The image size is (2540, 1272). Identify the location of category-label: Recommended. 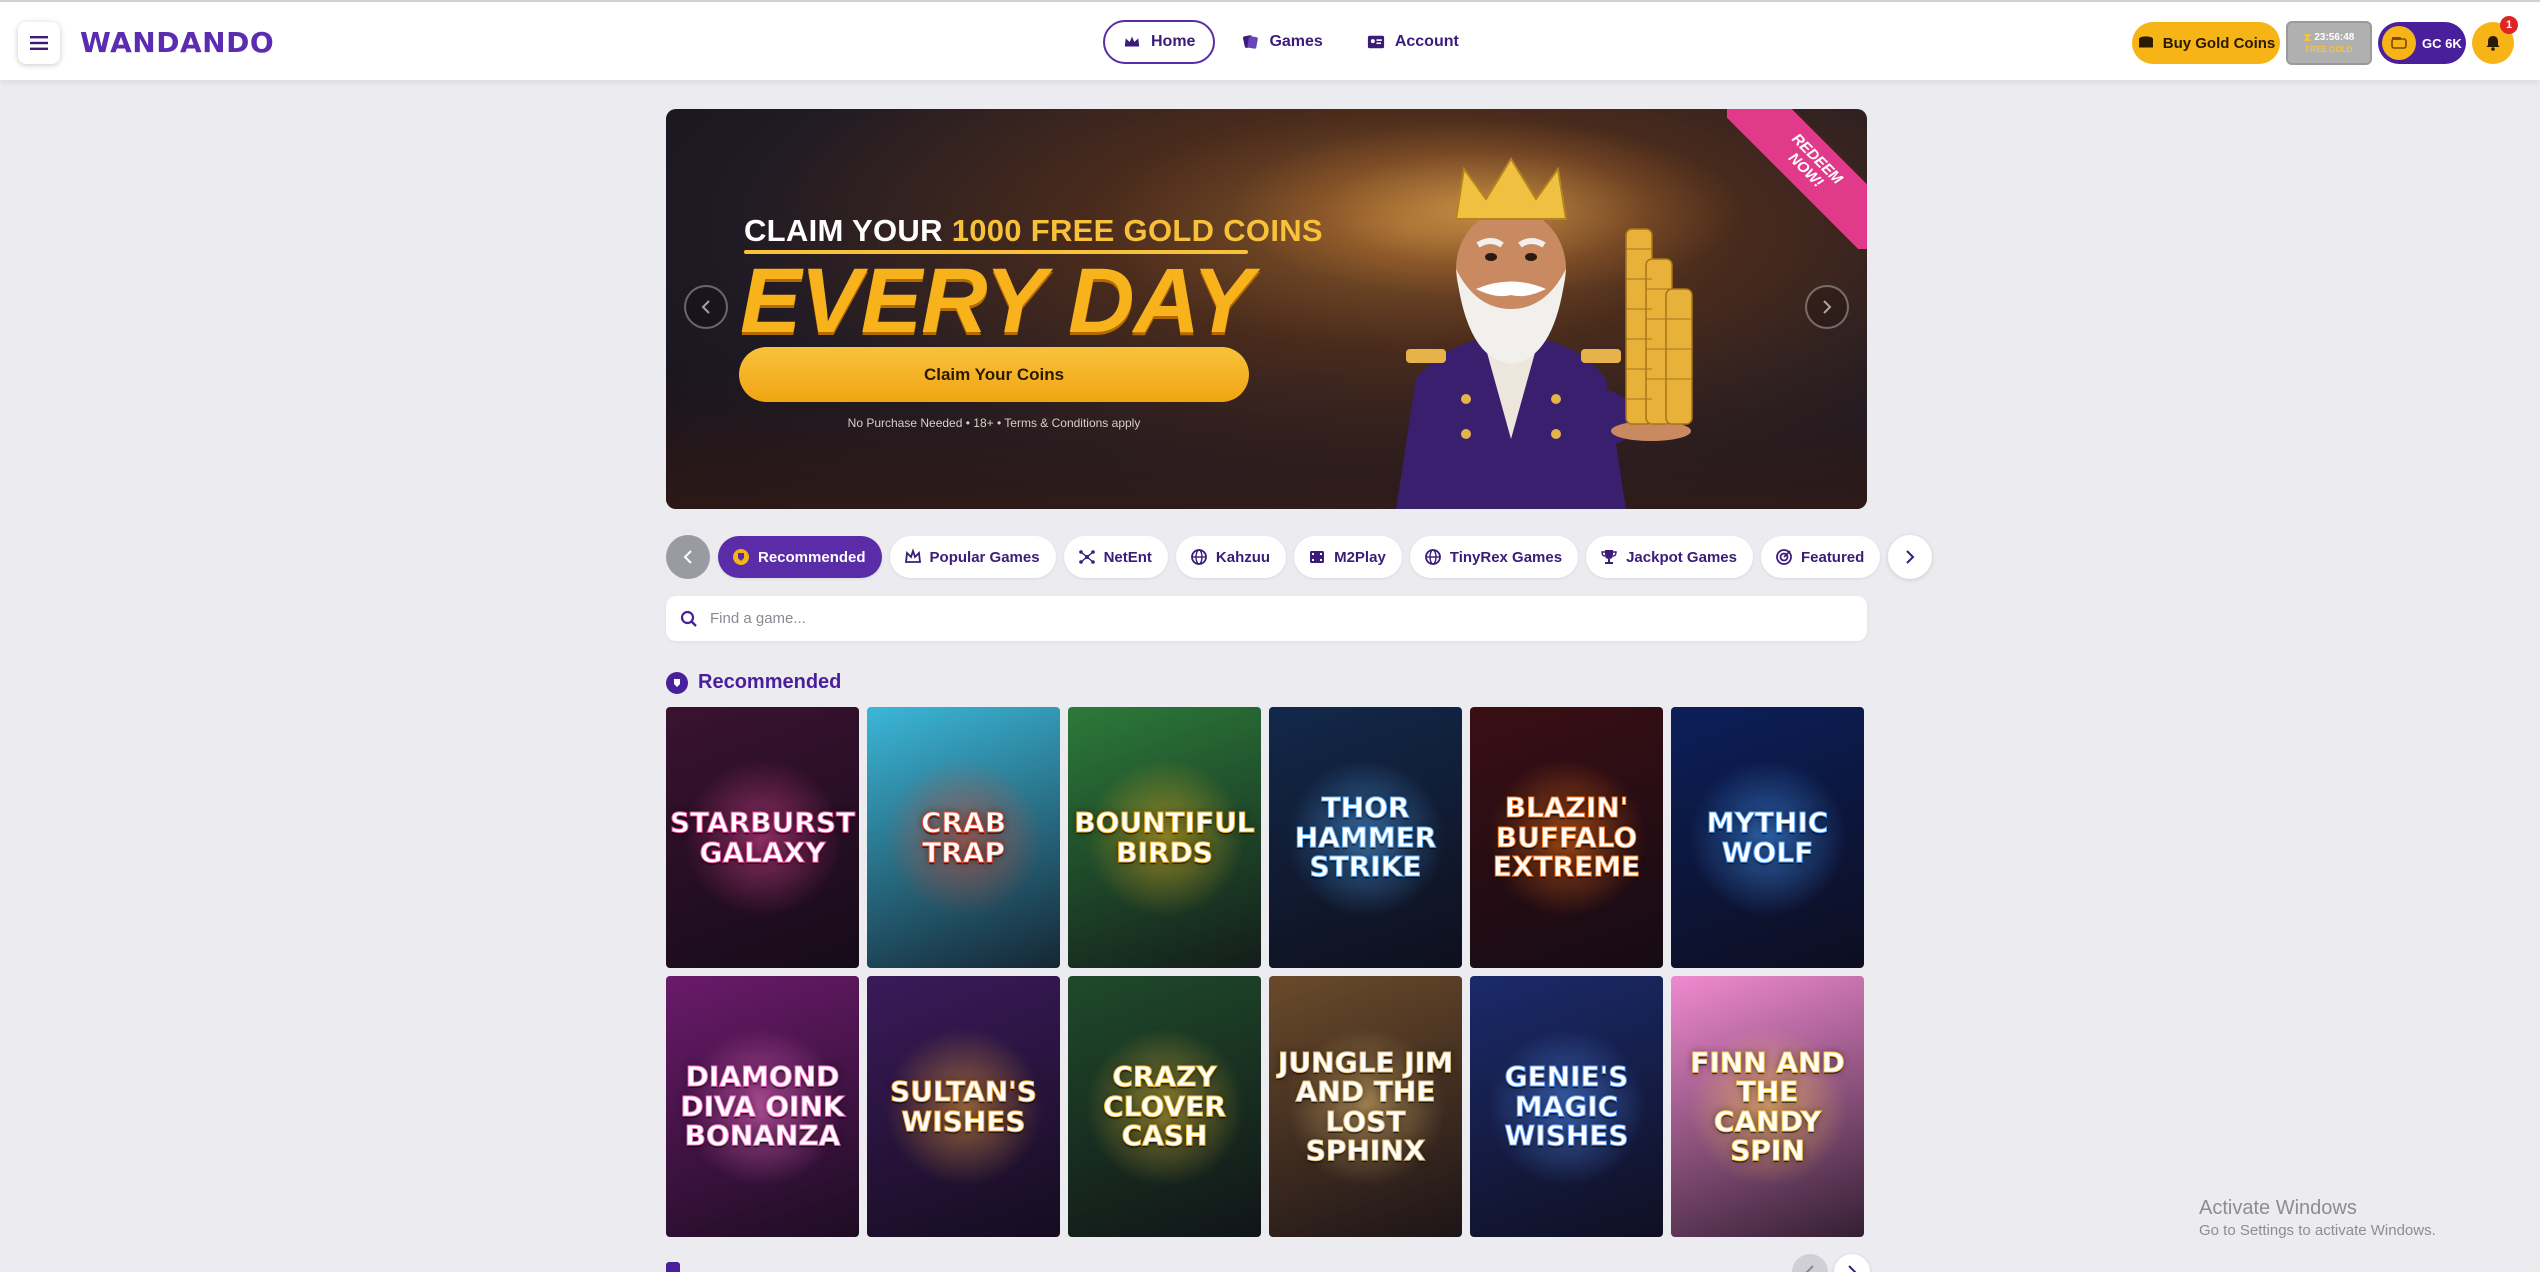
(812, 557).